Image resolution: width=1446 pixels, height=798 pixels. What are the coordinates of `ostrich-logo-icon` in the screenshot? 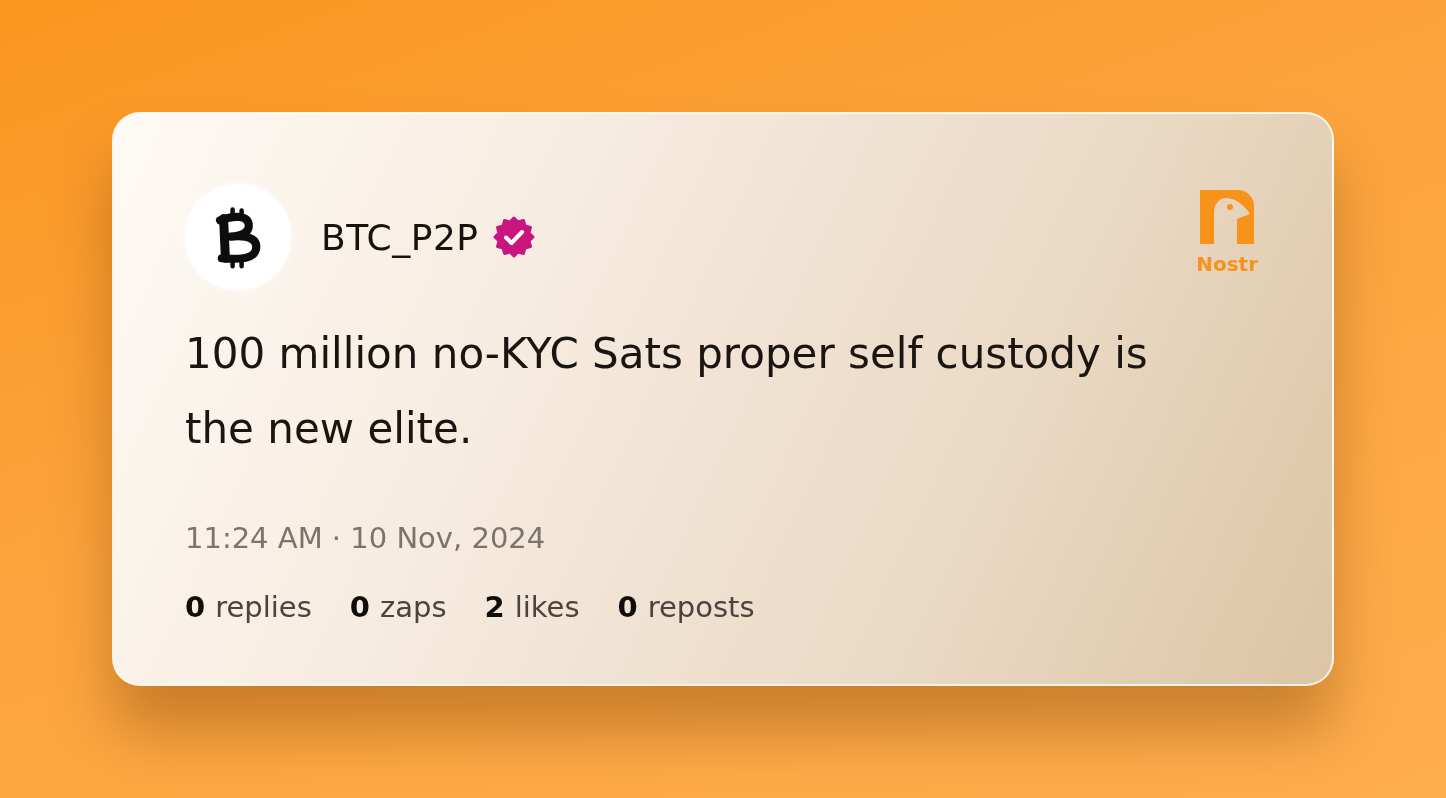 It's located at (1227, 217).